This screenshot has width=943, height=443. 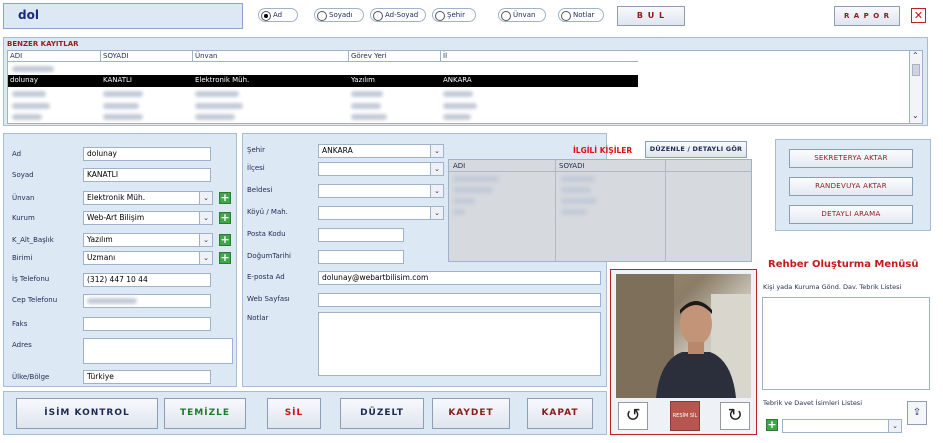 I want to click on label-k-alt-baslik: K_Alt_Başlık, so click(x=33, y=240).